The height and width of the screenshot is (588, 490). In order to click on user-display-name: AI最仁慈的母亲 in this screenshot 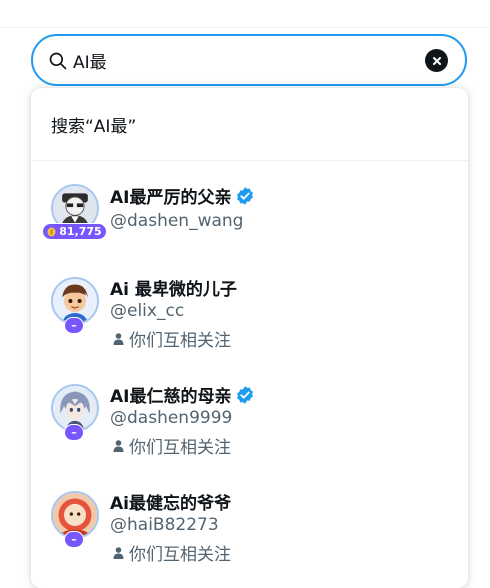, I will do `click(182, 394)`.